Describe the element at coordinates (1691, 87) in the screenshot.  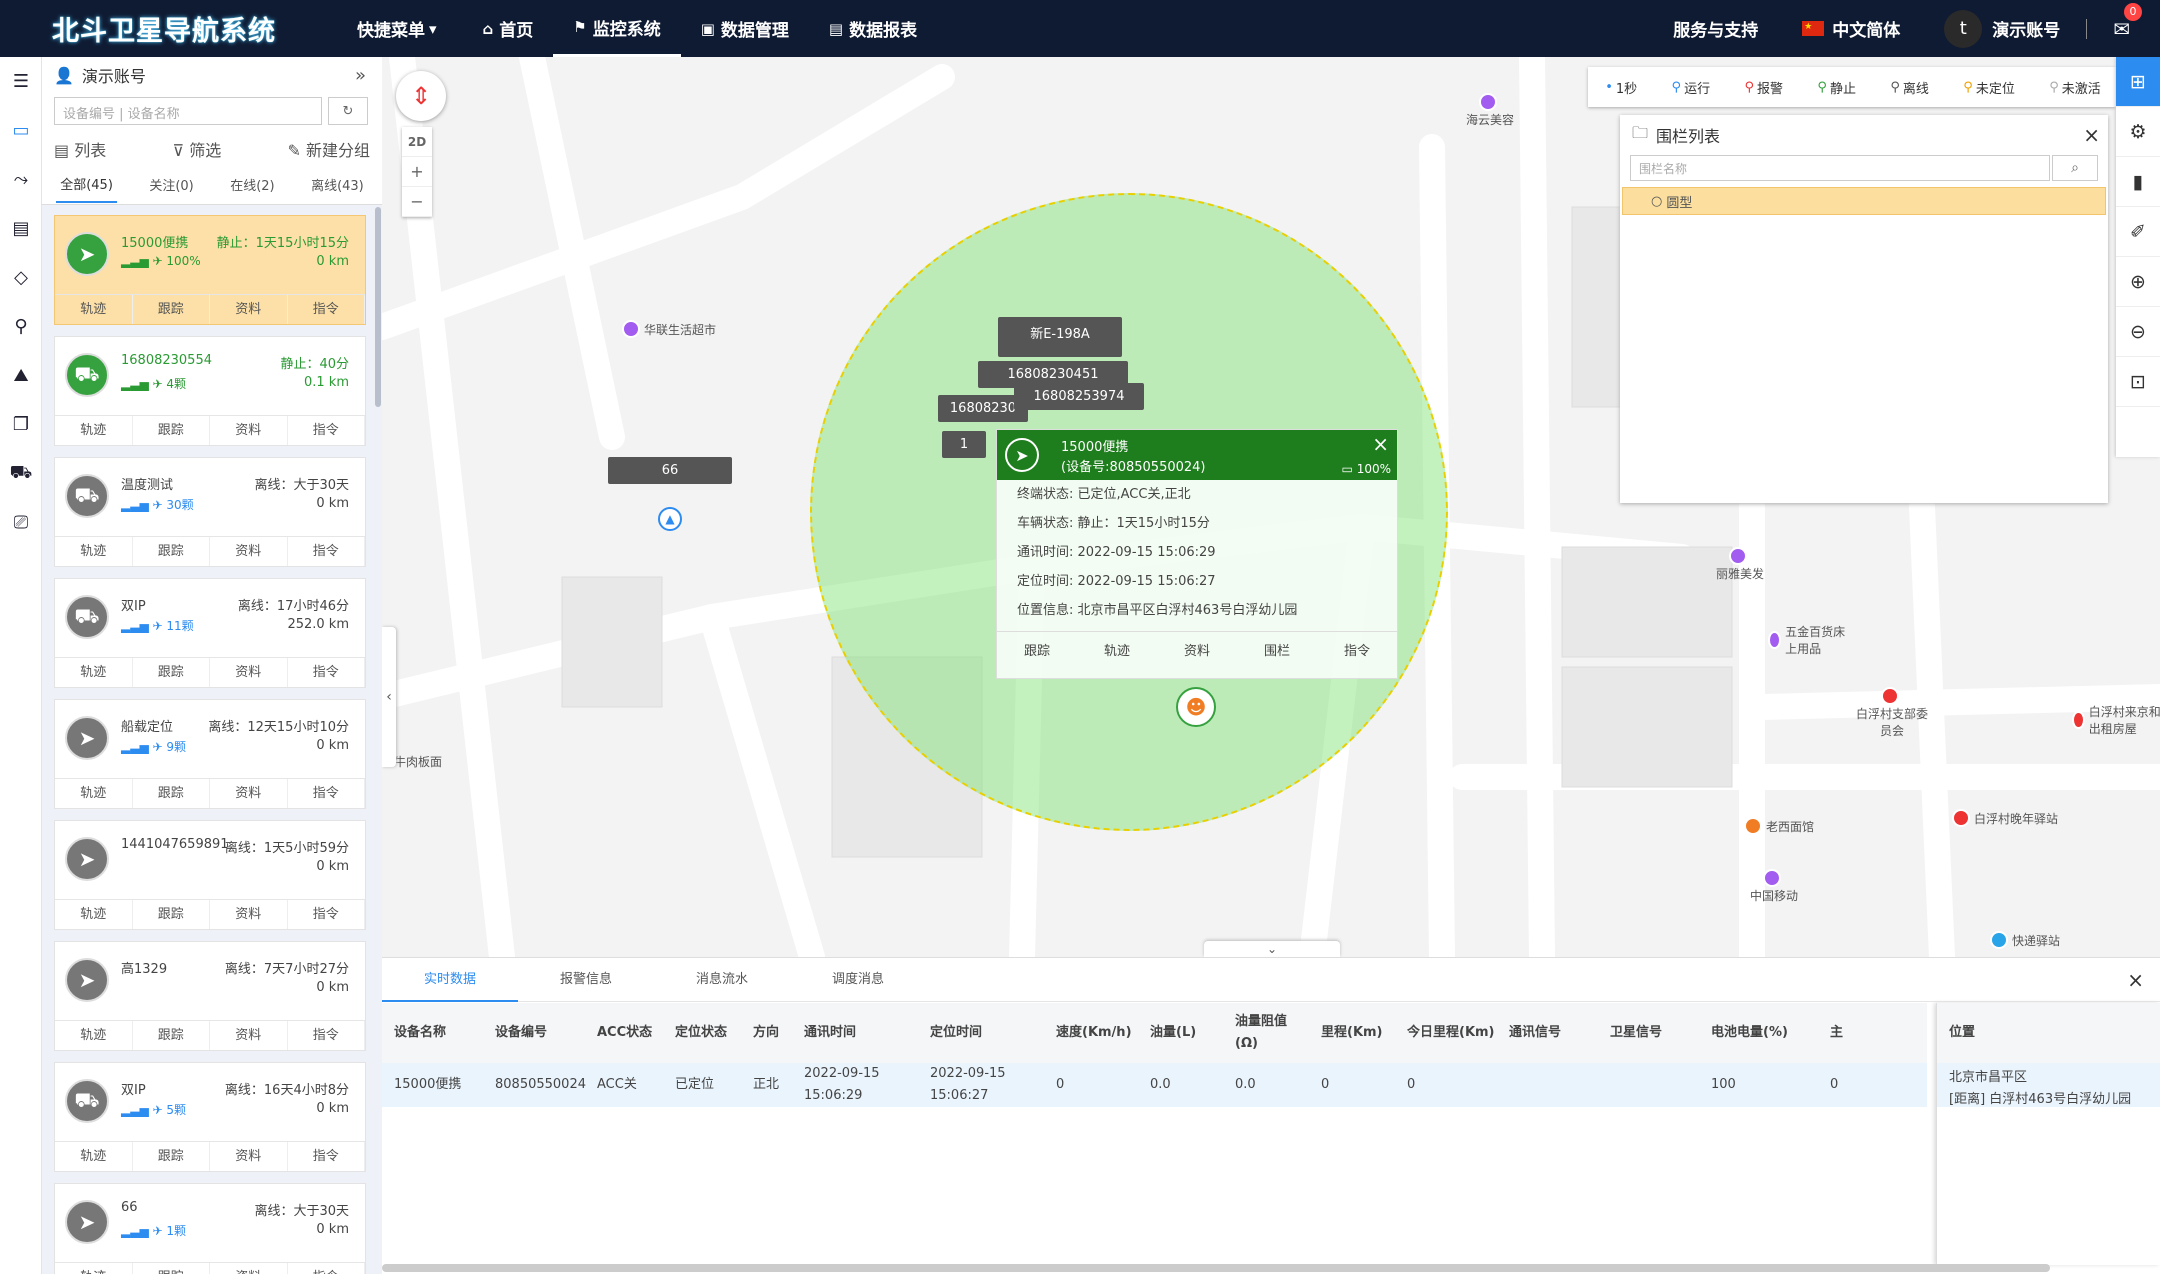
I see `legend-running: ⚲ 运行` at that location.